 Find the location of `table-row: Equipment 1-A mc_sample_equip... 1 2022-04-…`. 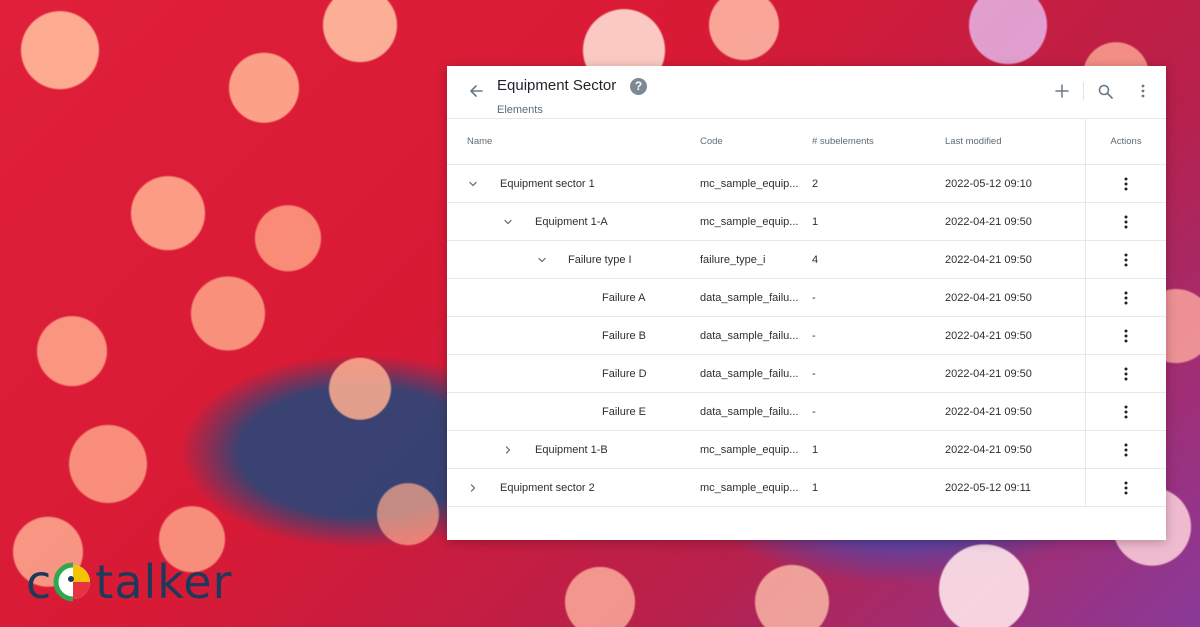

table-row: Equipment 1-A mc_sample_equip... 1 2022-04-… is located at coordinates (806, 222).